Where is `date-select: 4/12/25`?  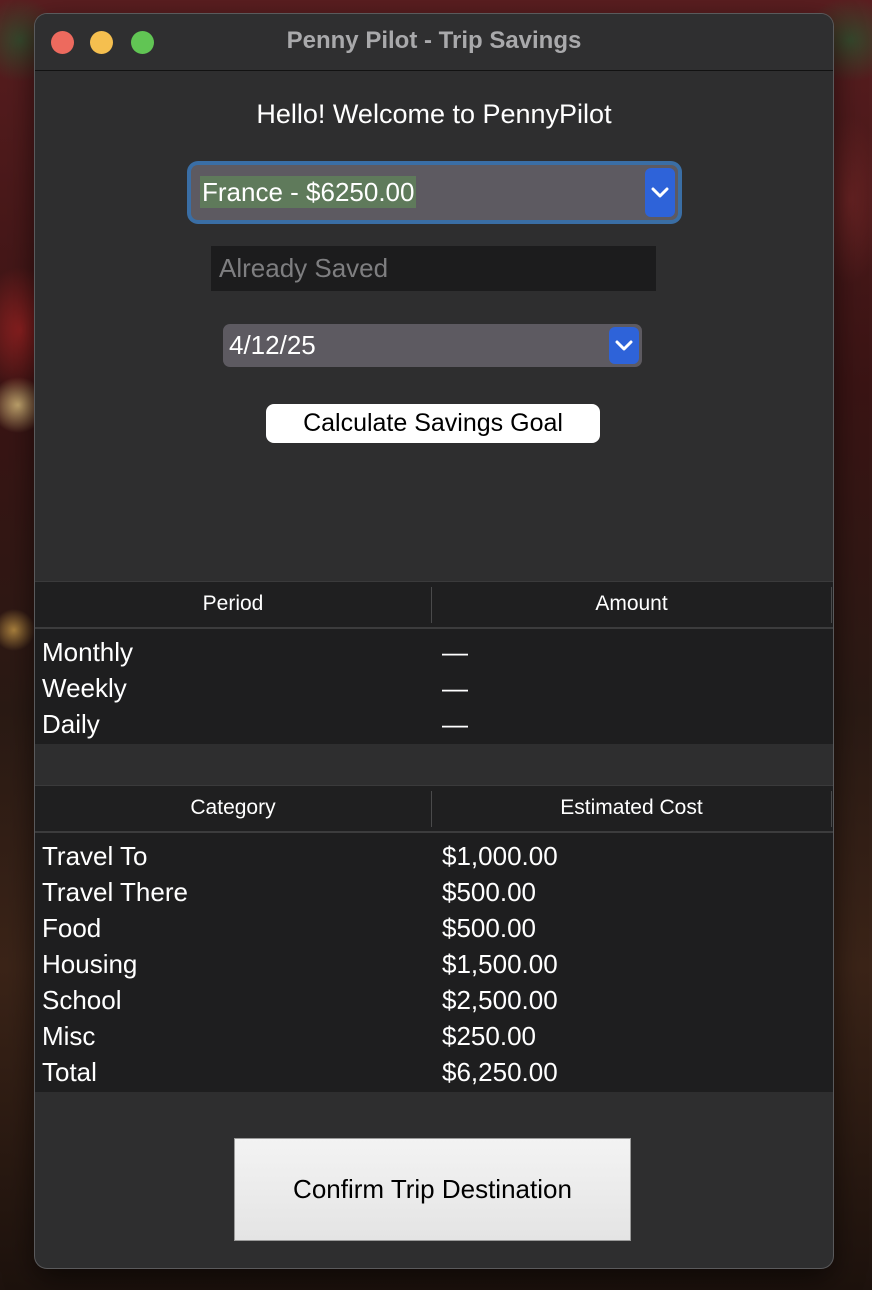 date-select: 4/12/25 is located at coordinates (432, 345).